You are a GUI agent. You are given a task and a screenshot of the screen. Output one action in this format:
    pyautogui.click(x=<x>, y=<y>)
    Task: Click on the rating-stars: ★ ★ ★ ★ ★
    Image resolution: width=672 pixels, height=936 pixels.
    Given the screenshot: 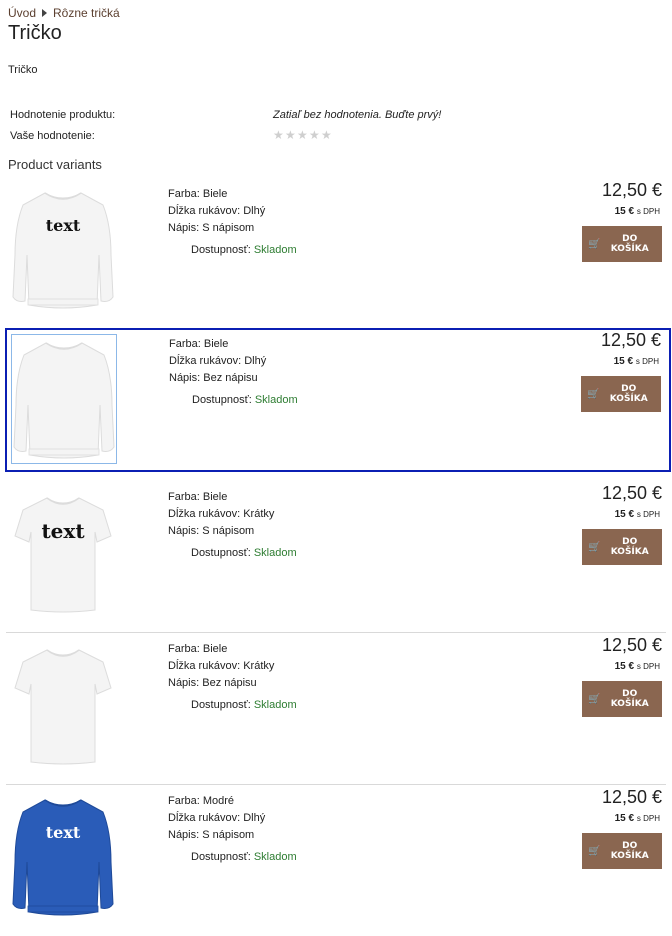 What is the action you would take?
    pyautogui.click(x=302, y=135)
    